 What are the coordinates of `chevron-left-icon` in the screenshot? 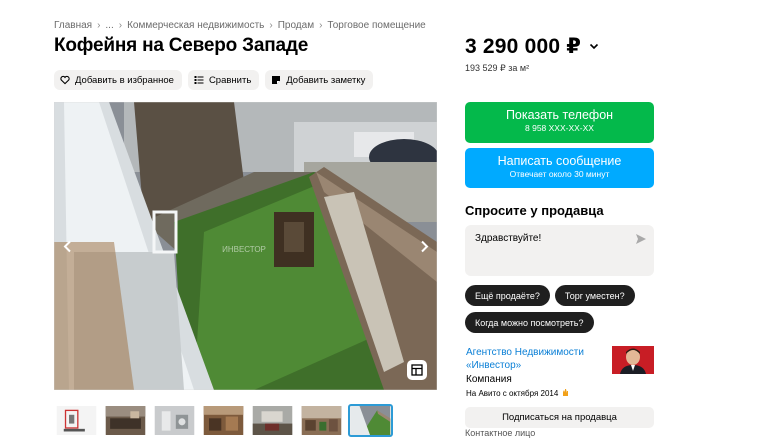 It's located at (67, 246).